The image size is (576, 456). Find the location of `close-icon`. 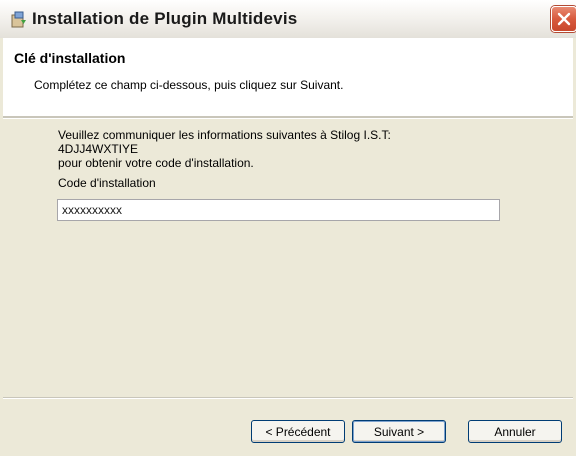

close-icon is located at coordinates (564, 19).